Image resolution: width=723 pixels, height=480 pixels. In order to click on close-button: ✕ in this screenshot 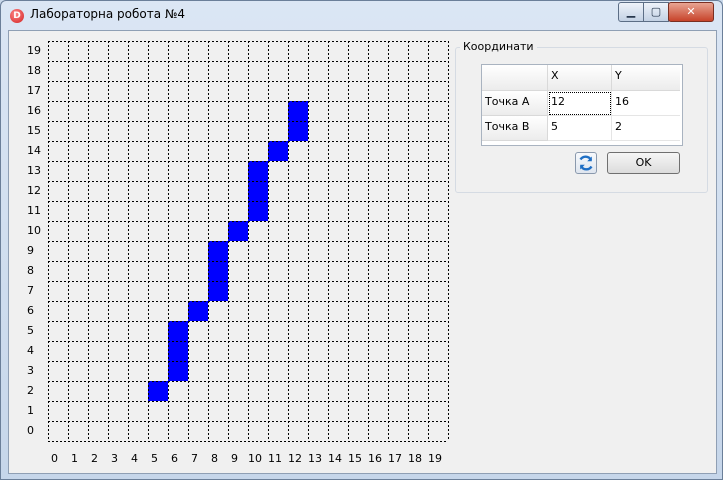, I will do `click(691, 12)`.